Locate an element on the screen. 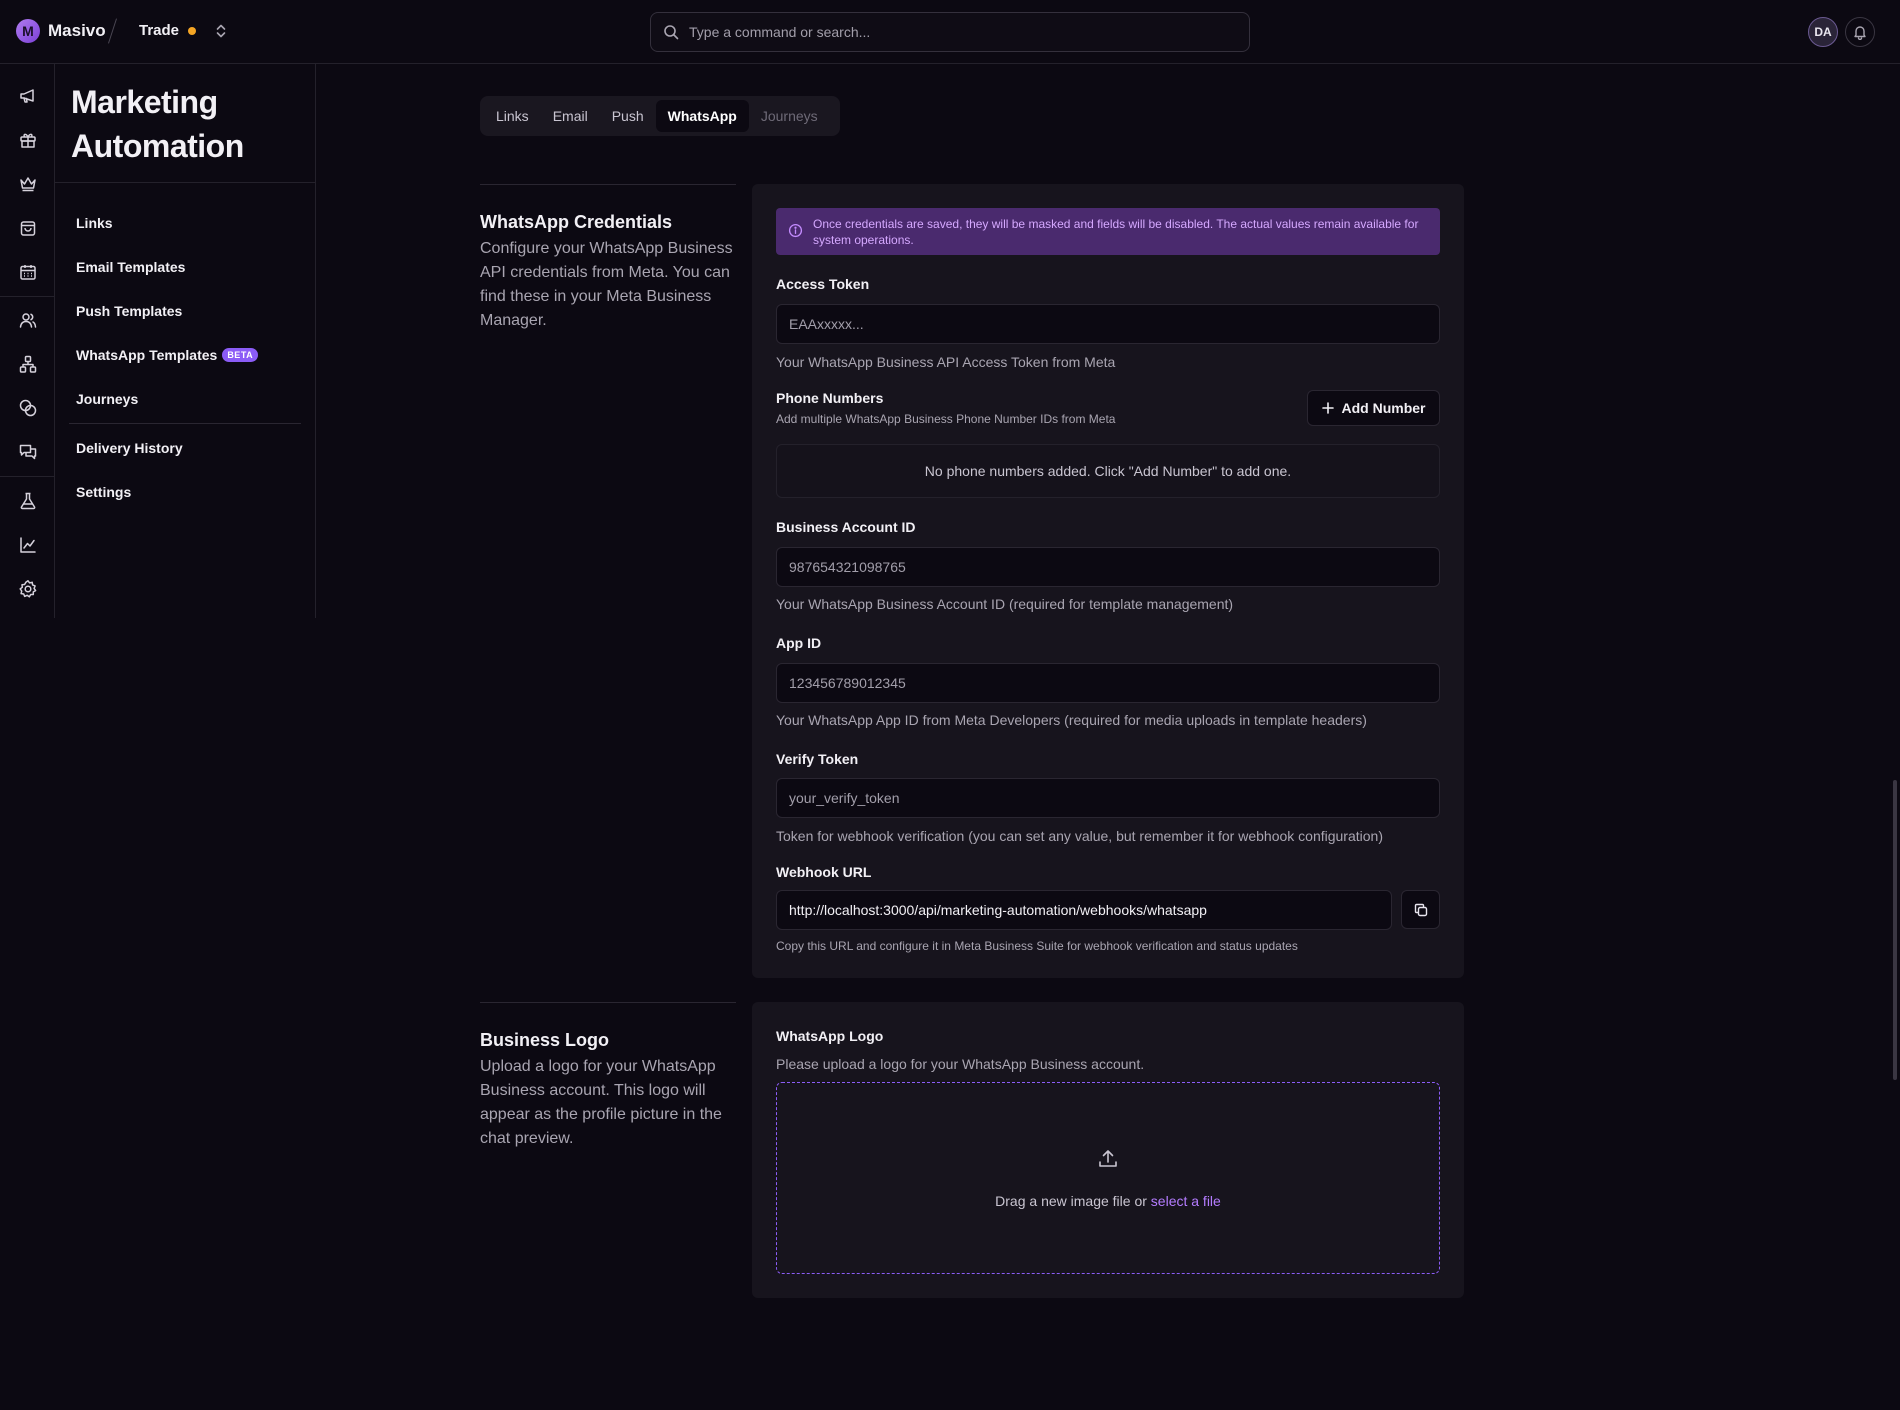 The width and height of the screenshot is (1900, 1410). sidebar-item-label: Links is located at coordinates (94, 223).